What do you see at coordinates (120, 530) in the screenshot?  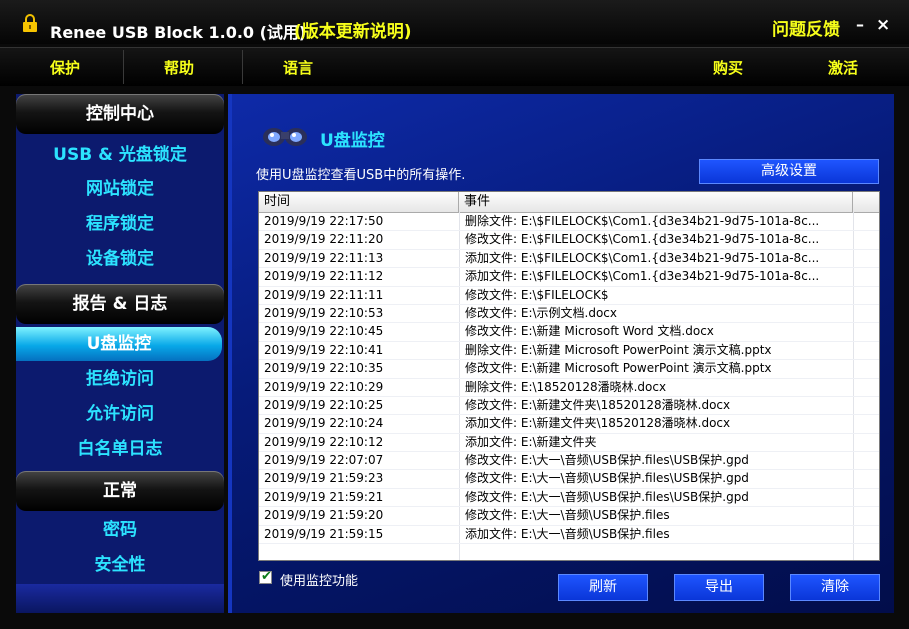 I see `sidebar-item-password: 密码` at bounding box center [120, 530].